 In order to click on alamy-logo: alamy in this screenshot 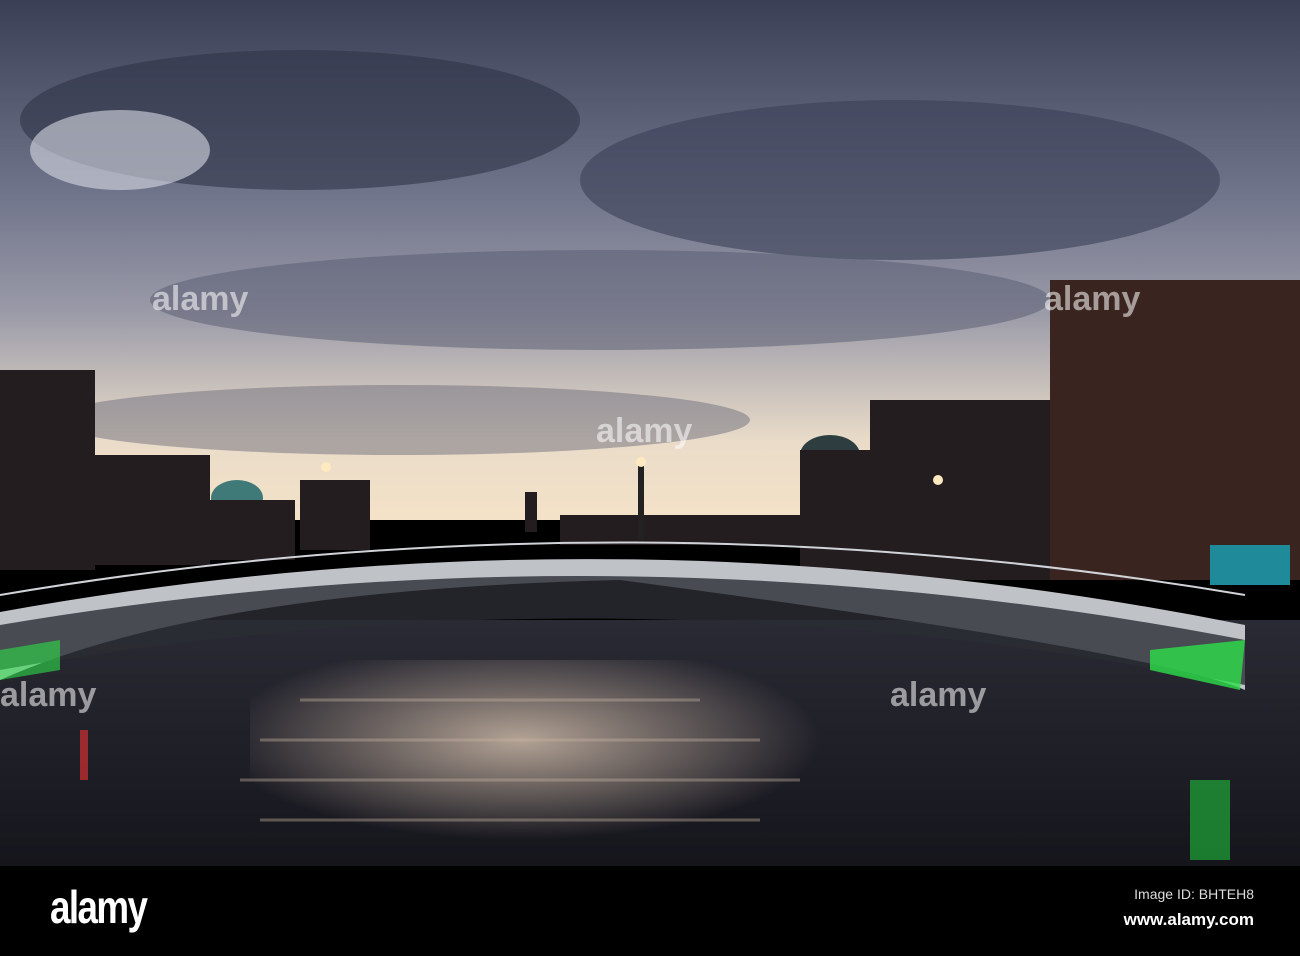, I will do `click(99, 907)`.